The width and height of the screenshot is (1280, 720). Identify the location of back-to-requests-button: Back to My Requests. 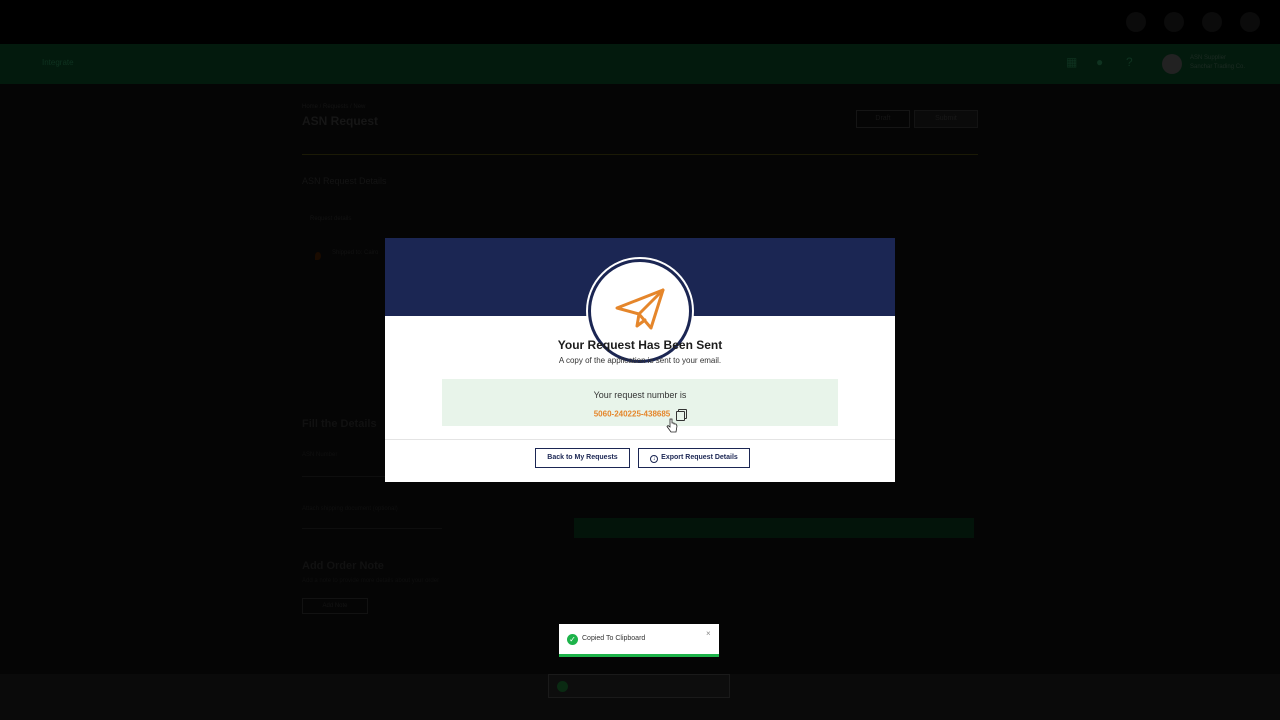
(582, 458).